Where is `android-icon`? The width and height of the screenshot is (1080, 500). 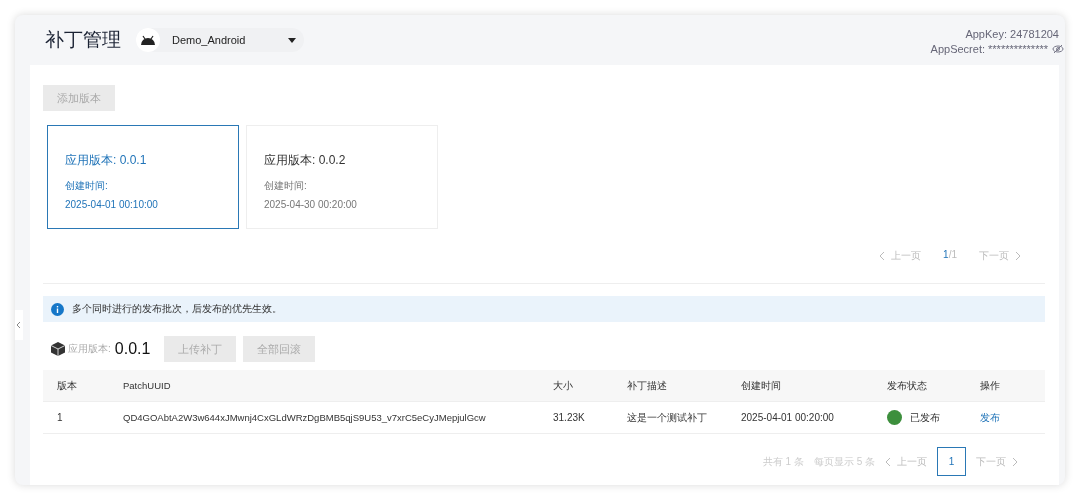 android-icon is located at coordinates (148, 40).